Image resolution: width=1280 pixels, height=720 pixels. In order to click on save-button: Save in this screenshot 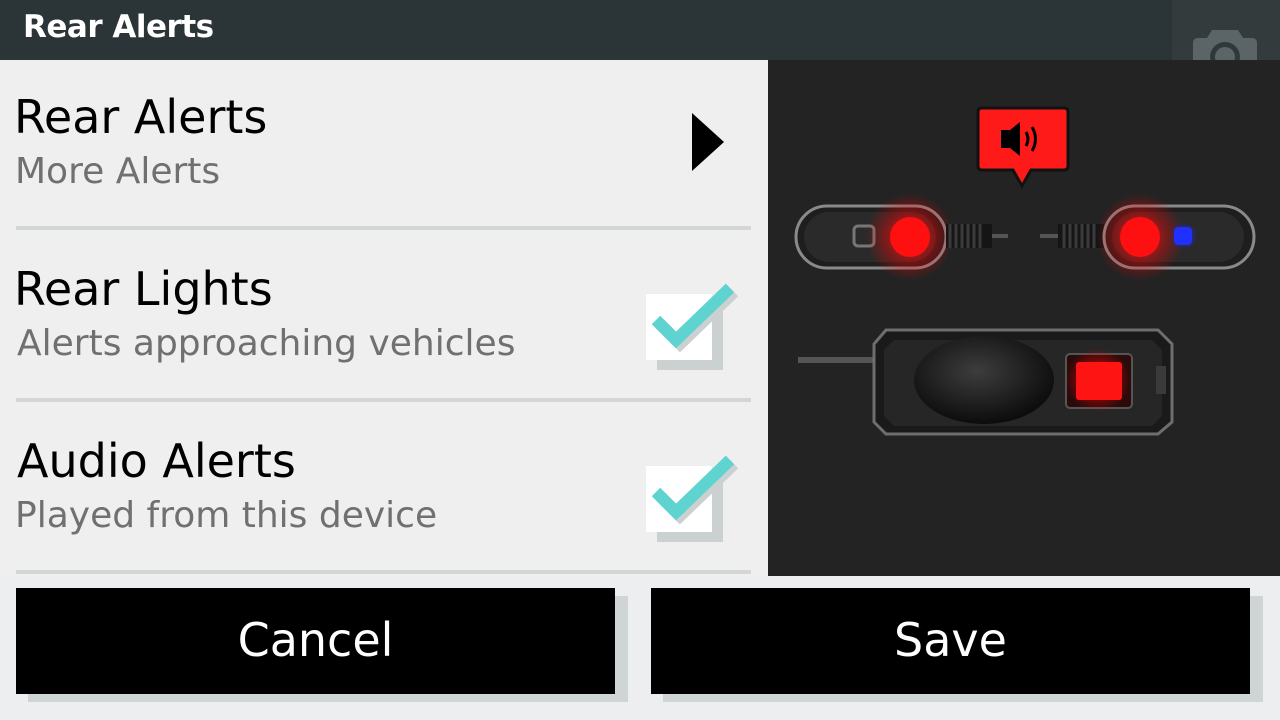, I will do `click(950, 641)`.